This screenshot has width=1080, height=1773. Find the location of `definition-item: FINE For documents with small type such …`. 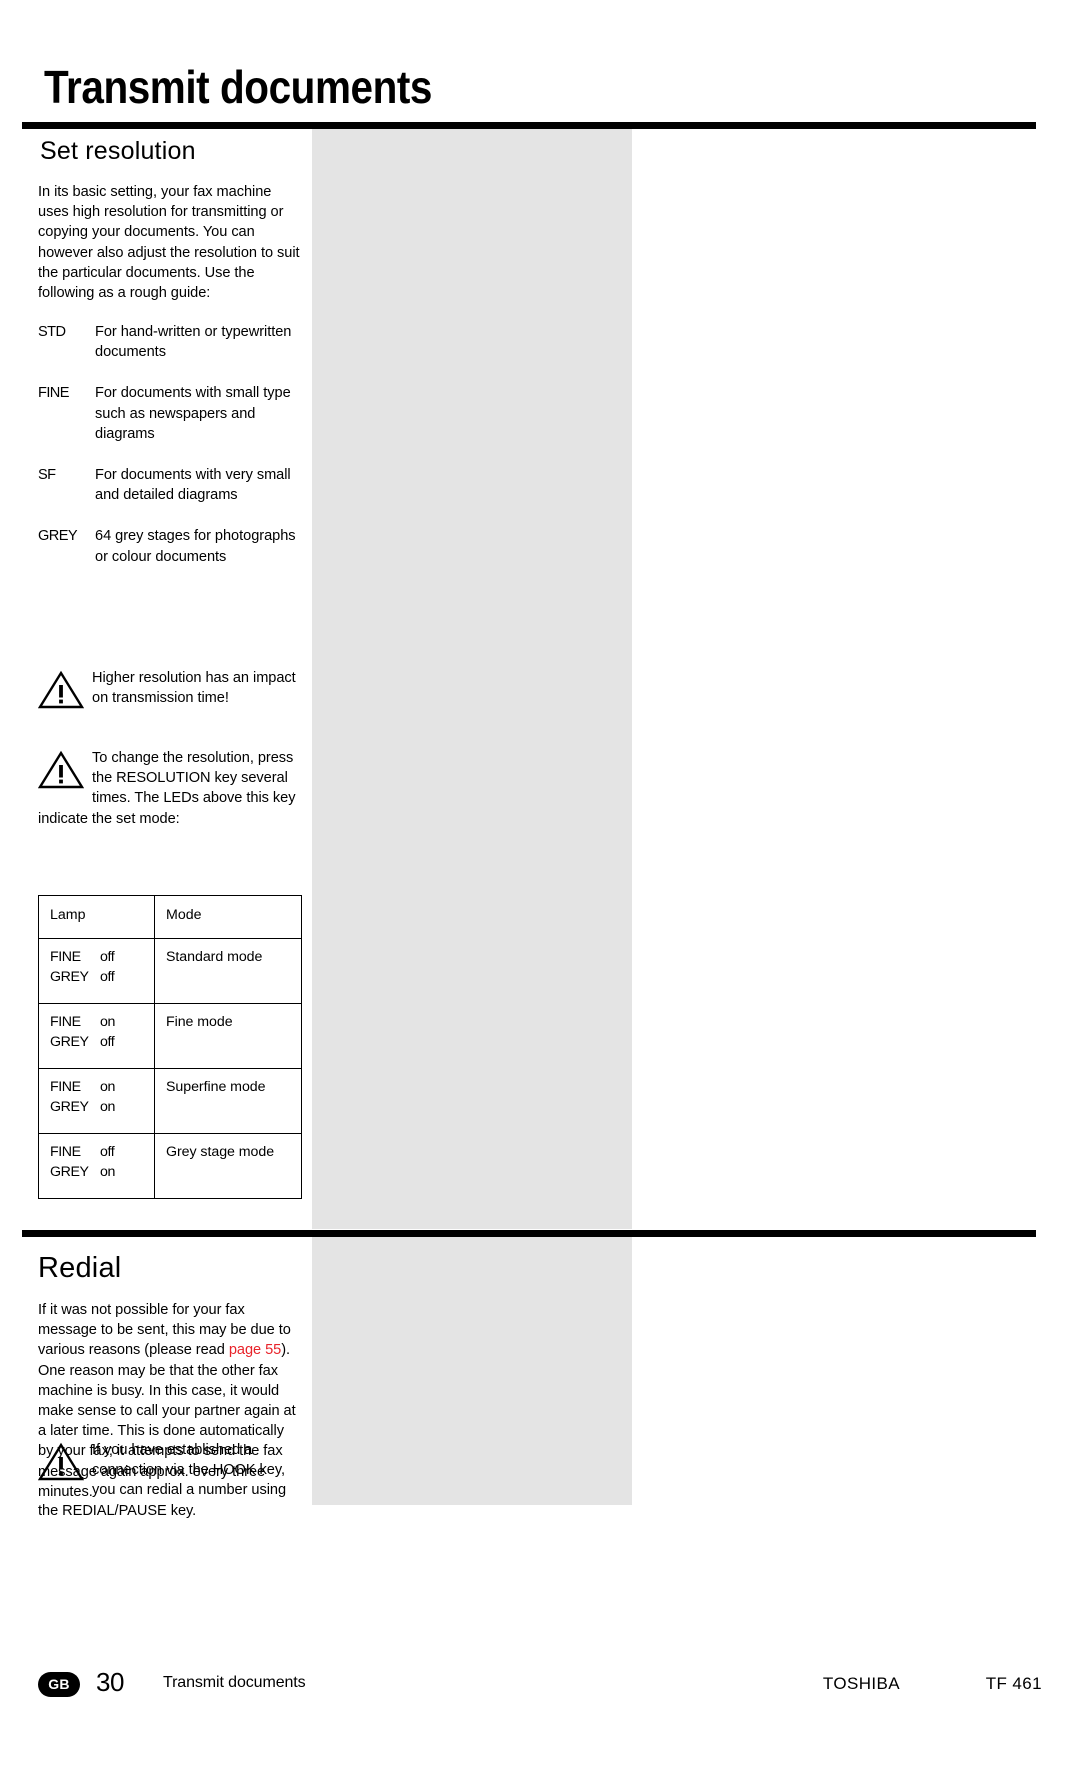

definition-item: FINE For documents with small type such … is located at coordinates (171, 413).